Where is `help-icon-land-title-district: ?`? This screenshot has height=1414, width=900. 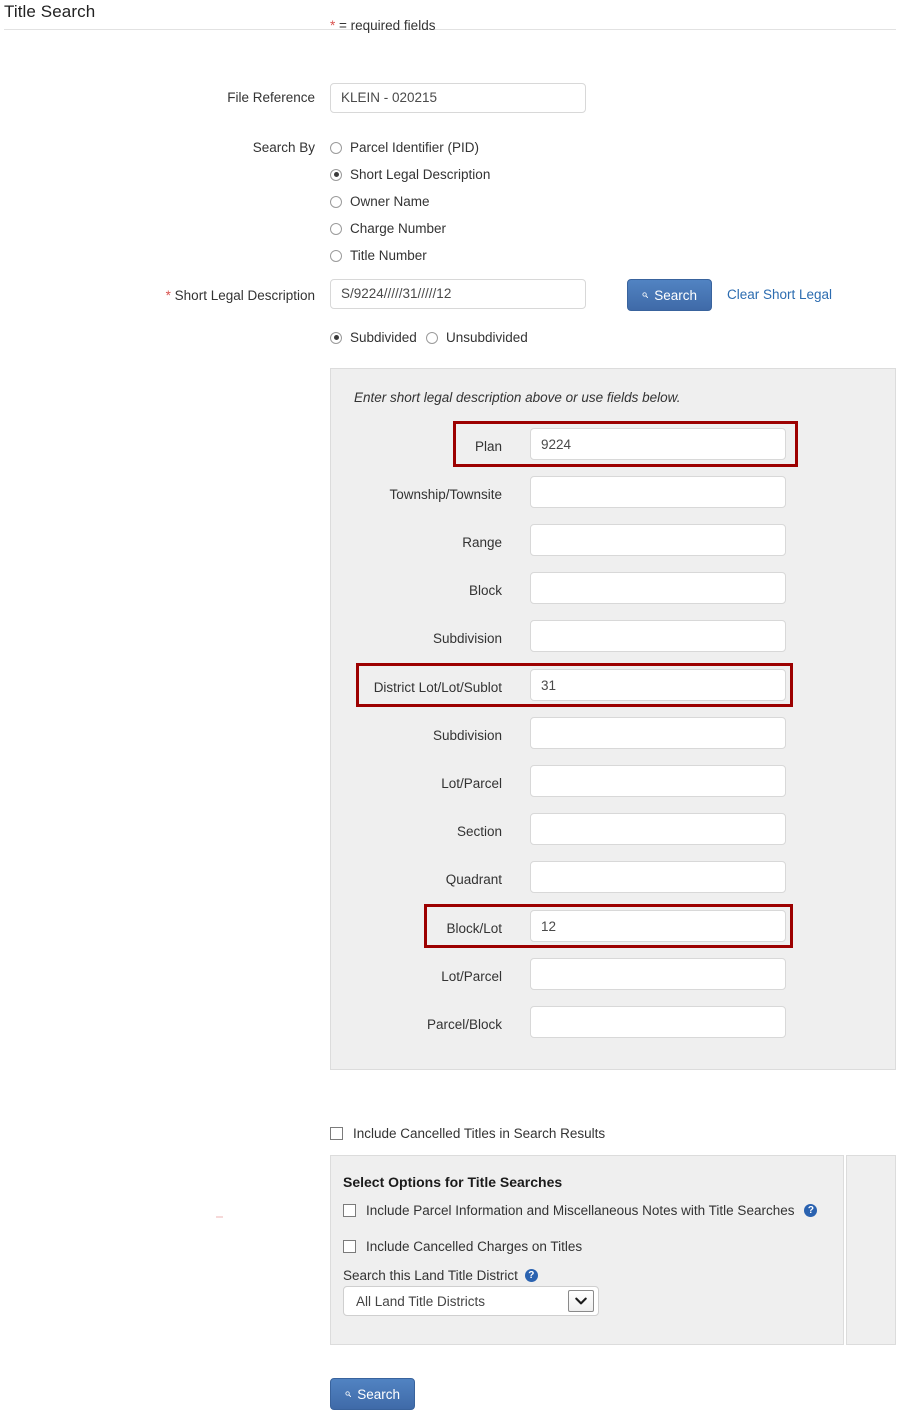
help-icon-land-title-district: ? is located at coordinates (531, 1275).